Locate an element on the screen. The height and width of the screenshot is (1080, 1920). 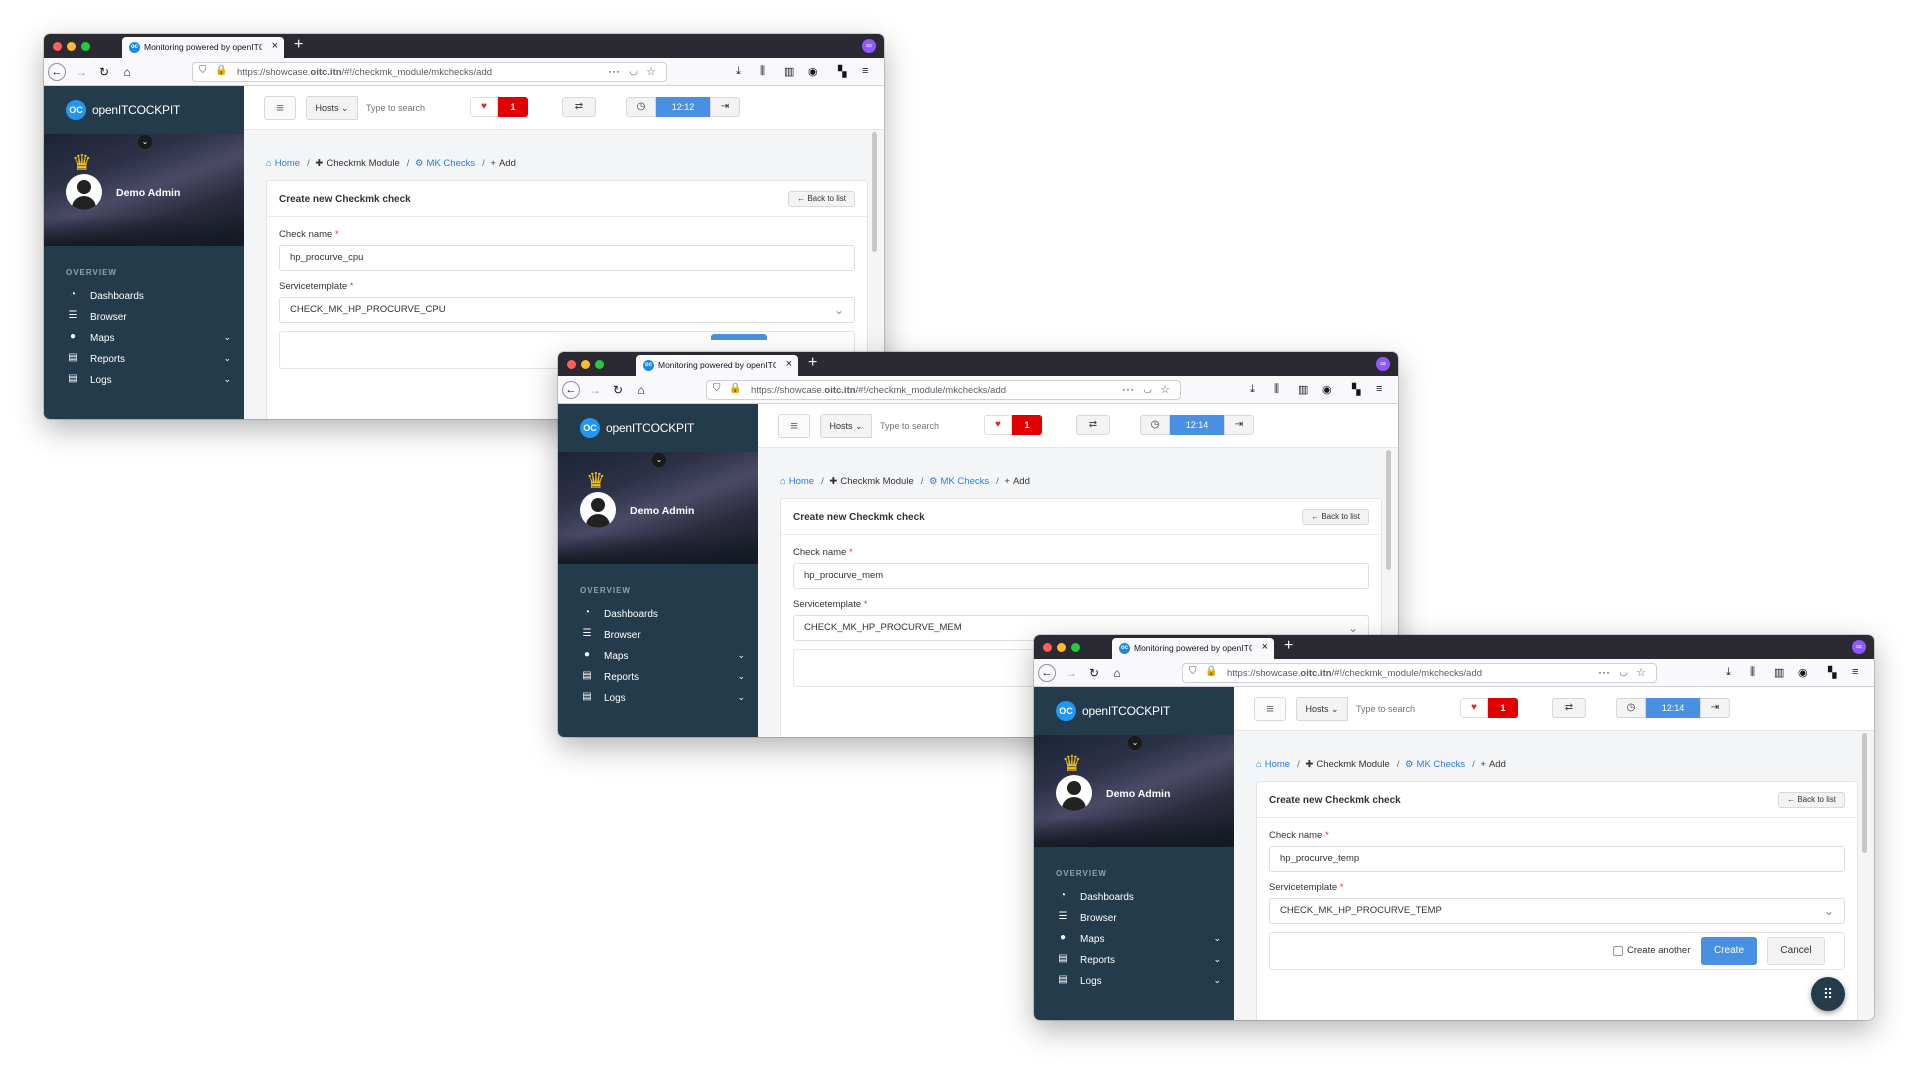
maximize-window-button is located at coordinates (85, 46).